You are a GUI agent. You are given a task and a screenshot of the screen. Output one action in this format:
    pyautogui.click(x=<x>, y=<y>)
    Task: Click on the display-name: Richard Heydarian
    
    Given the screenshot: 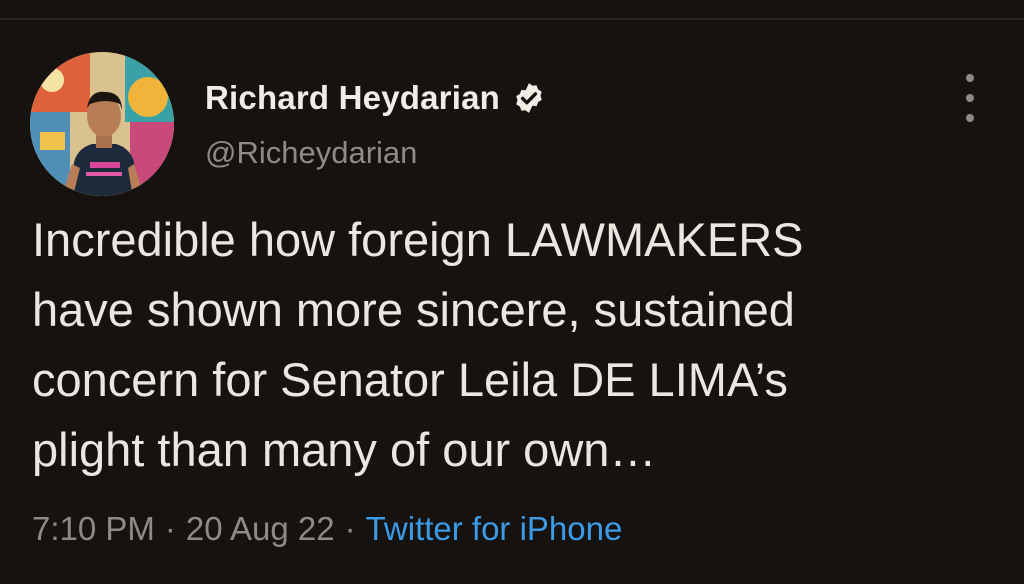 What is the action you would take?
    pyautogui.click(x=352, y=98)
    